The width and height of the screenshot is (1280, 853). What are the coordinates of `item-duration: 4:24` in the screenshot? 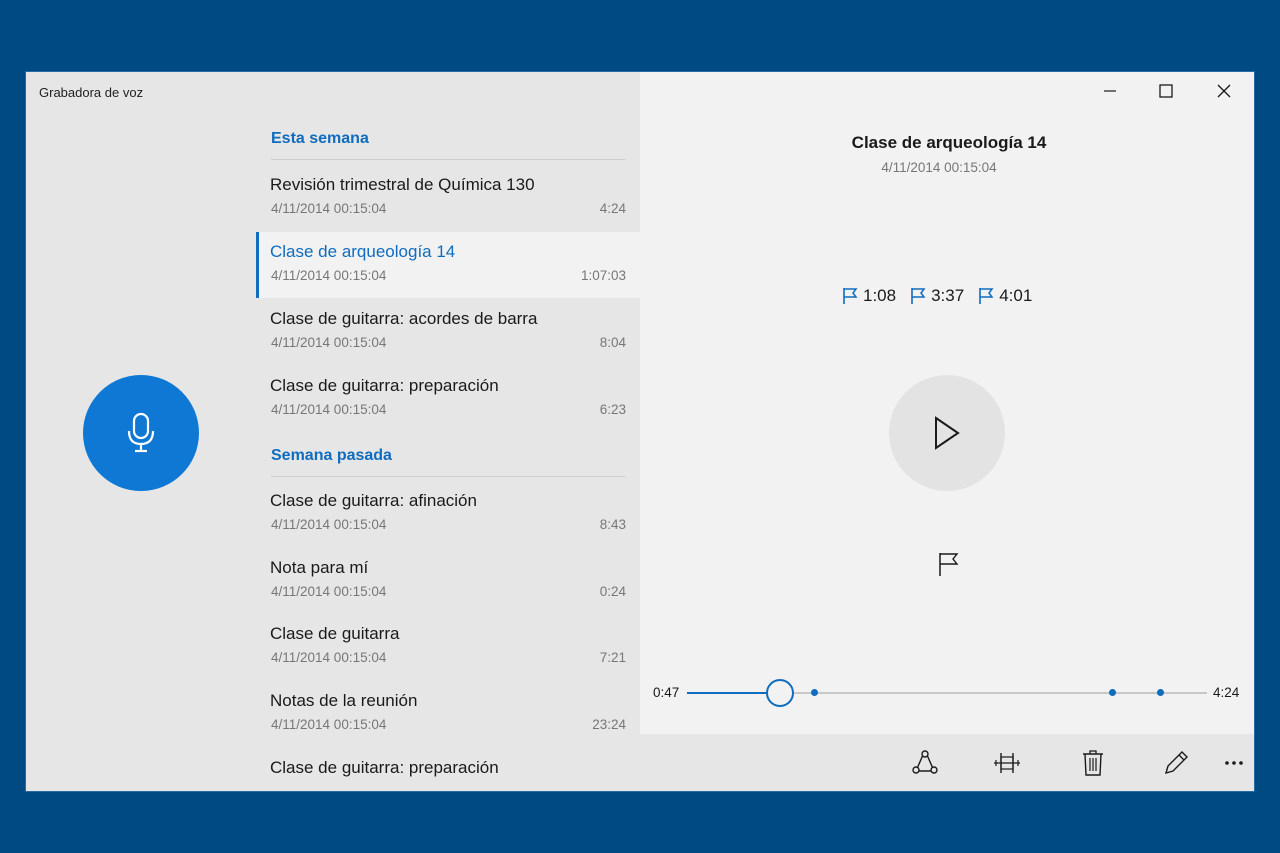 It's located at (612, 208).